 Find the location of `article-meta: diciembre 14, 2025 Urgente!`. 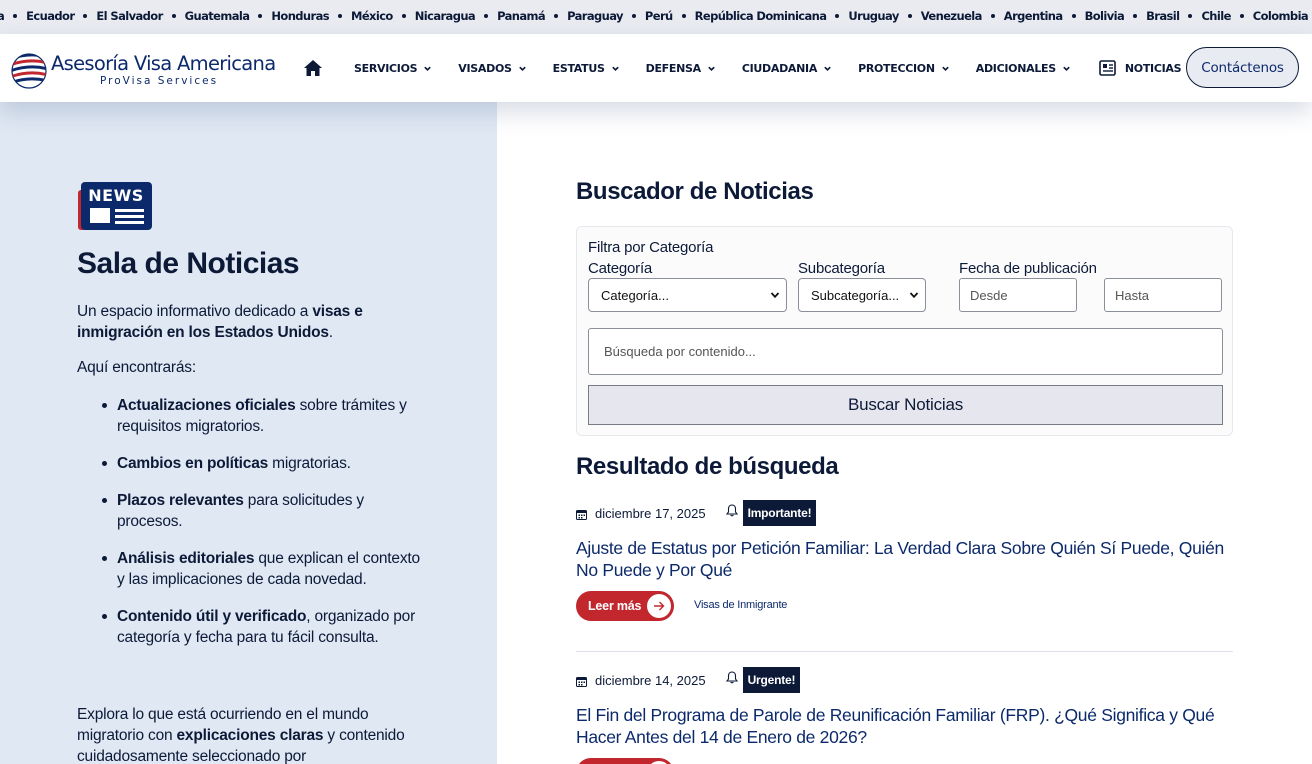

article-meta: diciembre 14, 2025 Urgente! is located at coordinates (688, 680).